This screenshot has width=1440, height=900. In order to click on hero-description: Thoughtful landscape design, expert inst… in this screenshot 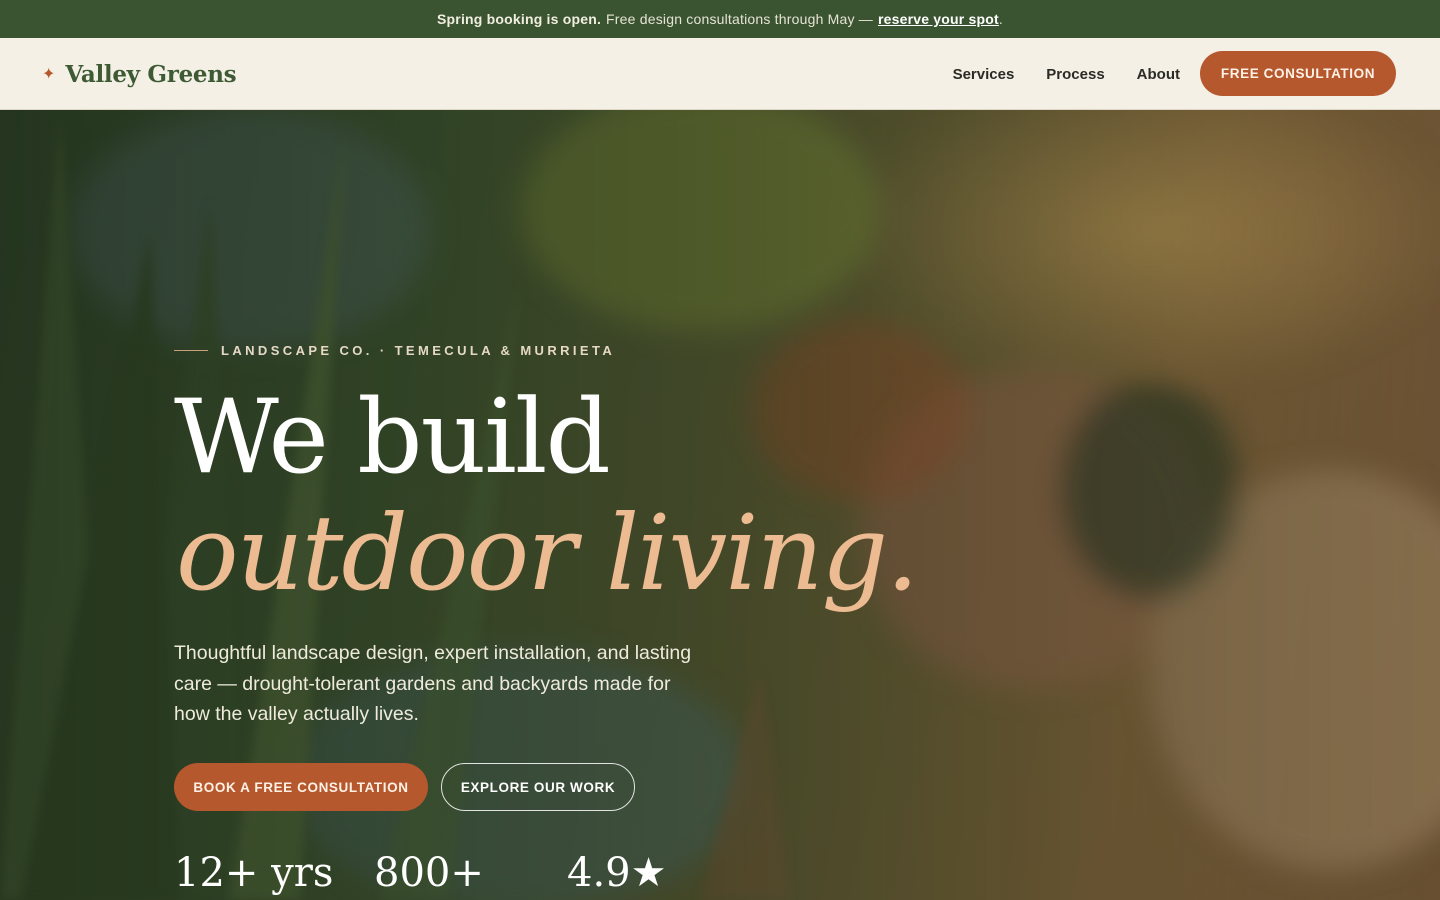, I will do `click(433, 683)`.